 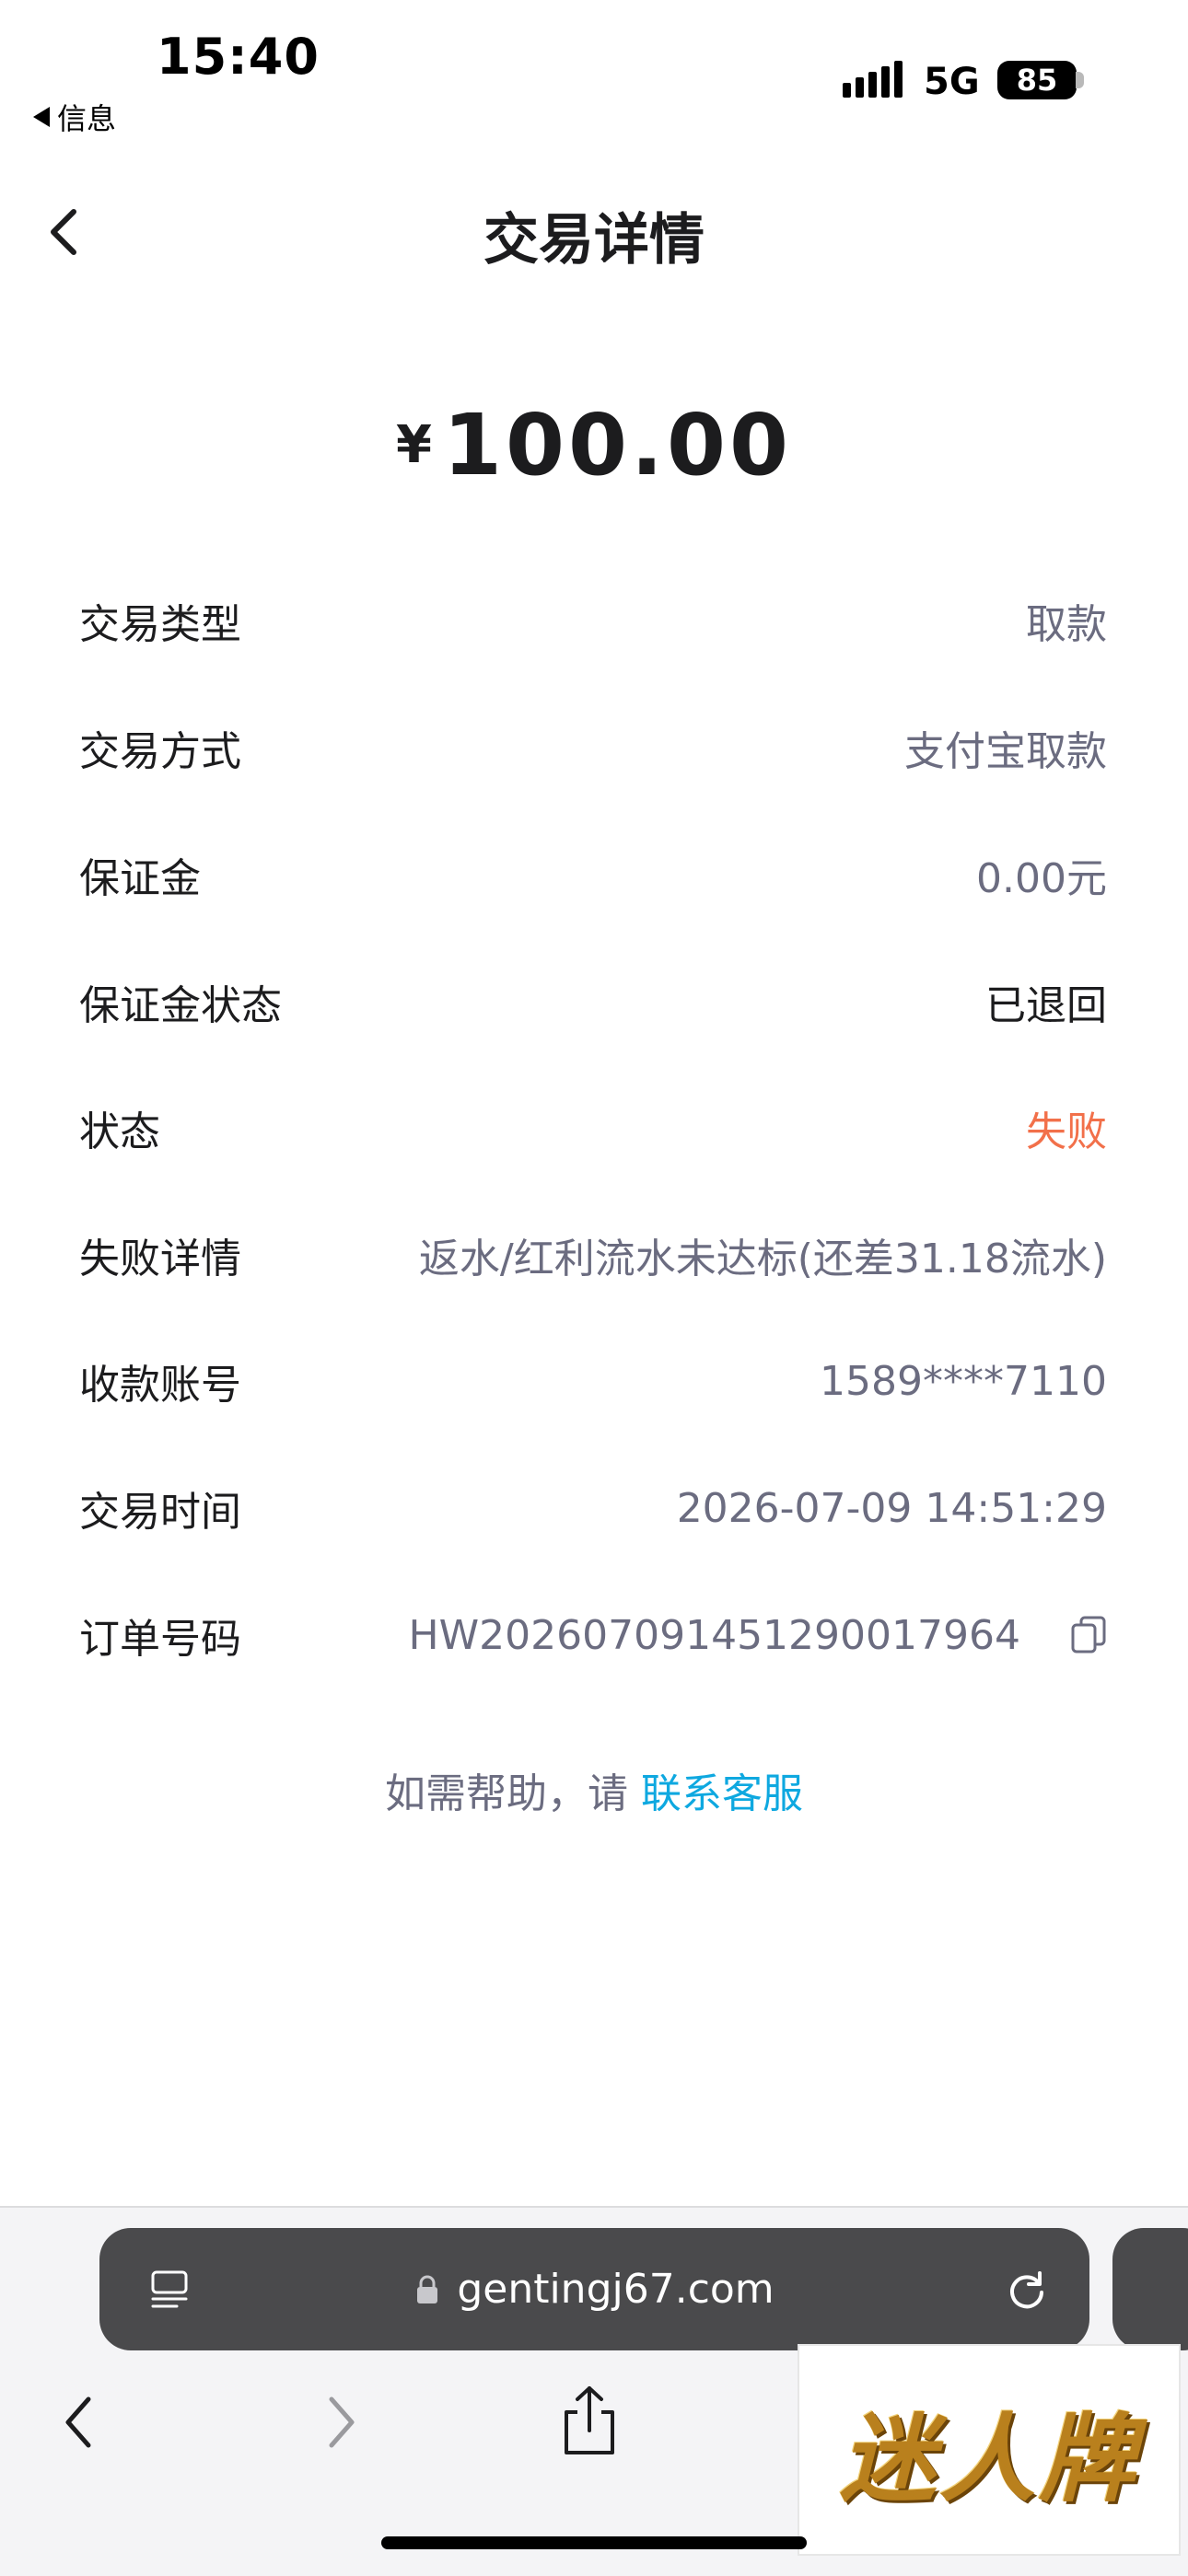 I want to click on cellular-signal-icon, so click(x=873, y=79).